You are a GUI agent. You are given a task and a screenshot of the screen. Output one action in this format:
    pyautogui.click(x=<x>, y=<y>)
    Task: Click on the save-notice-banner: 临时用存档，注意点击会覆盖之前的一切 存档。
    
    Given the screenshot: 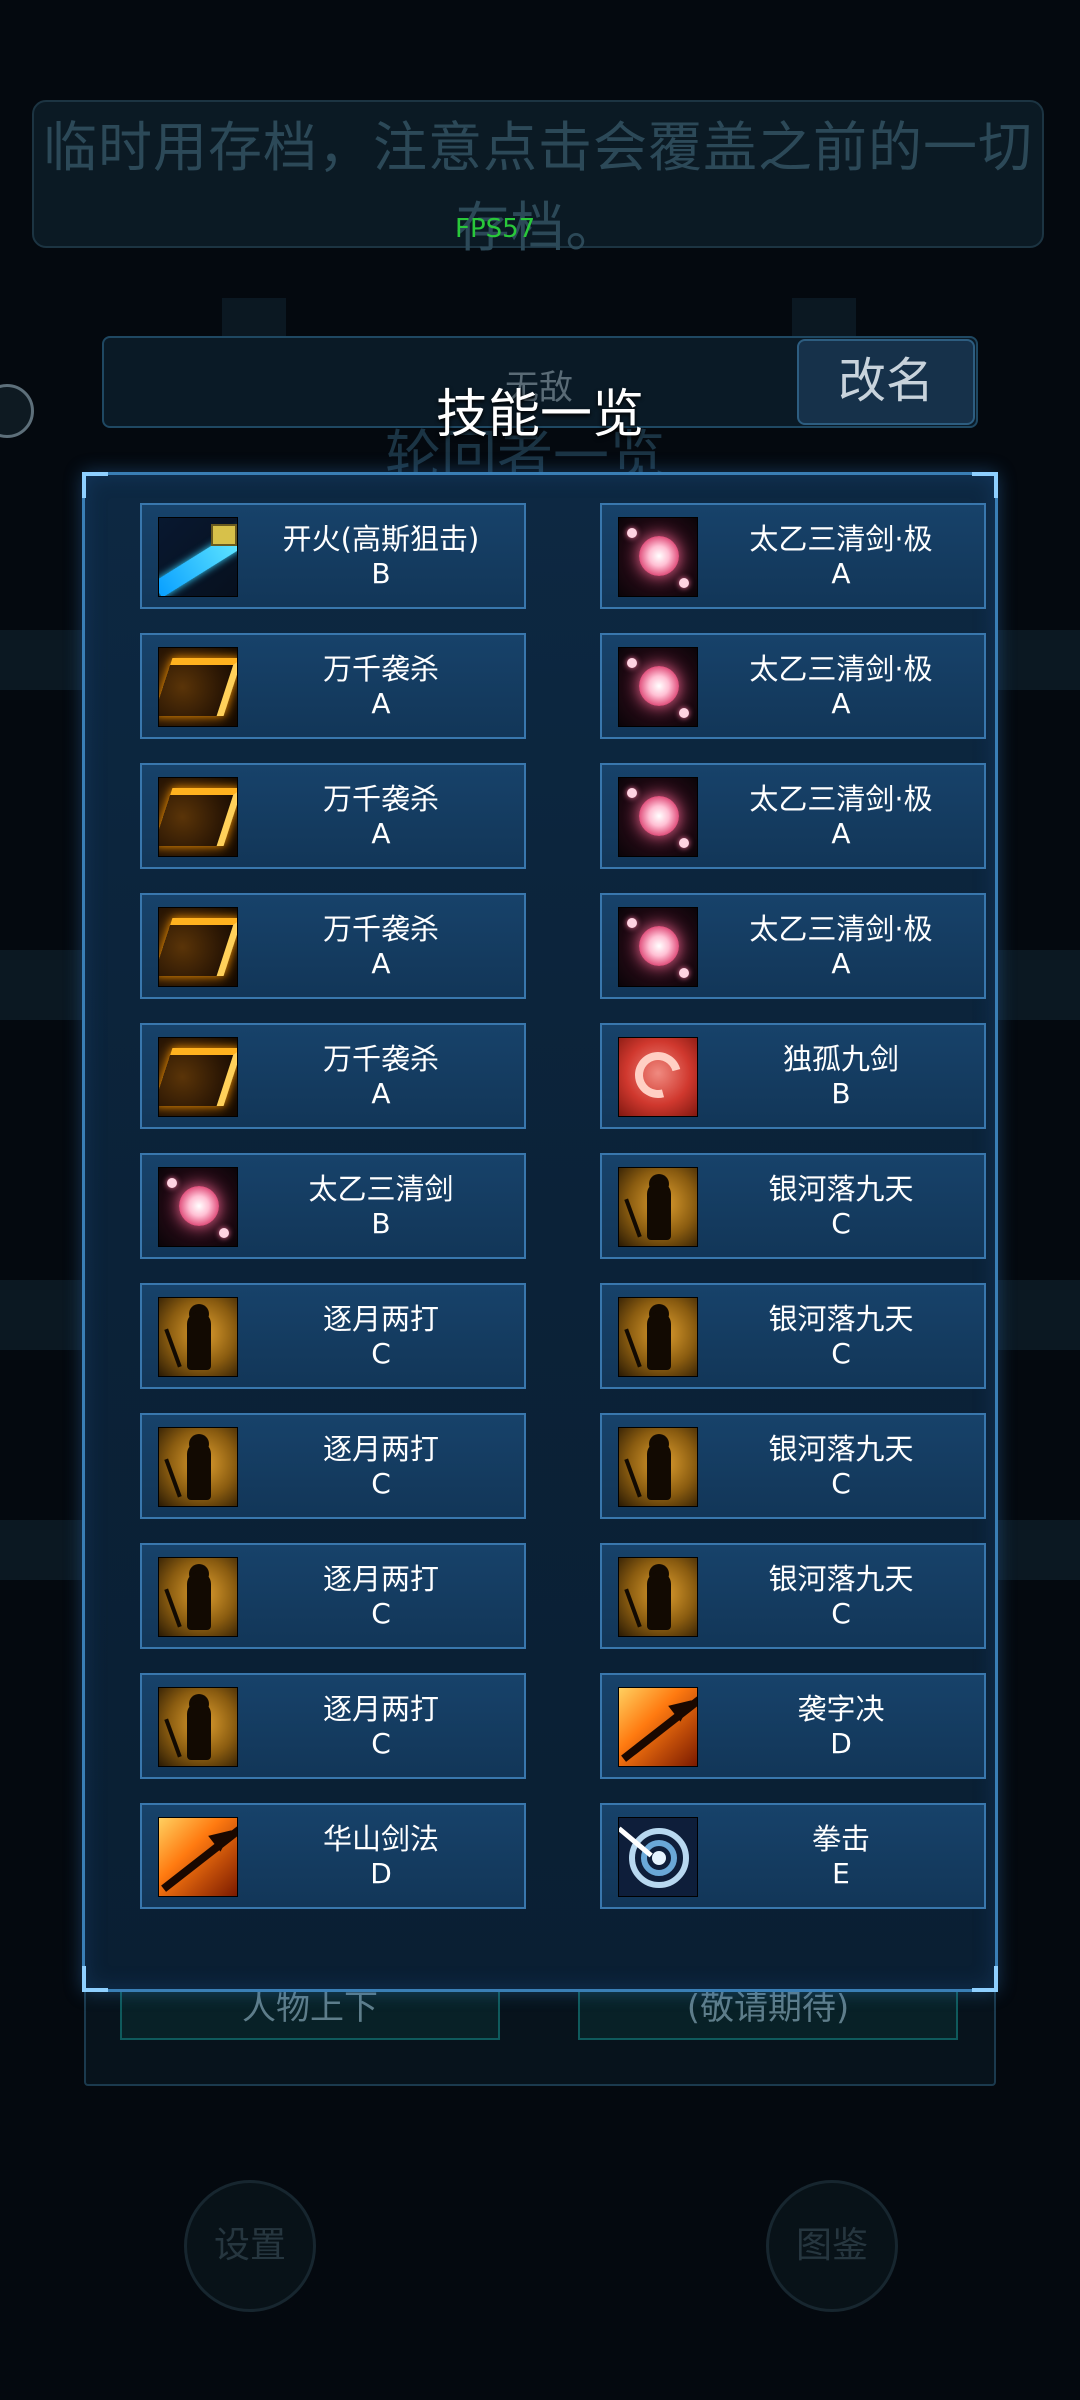 What is the action you would take?
    pyautogui.click(x=538, y=179)
    